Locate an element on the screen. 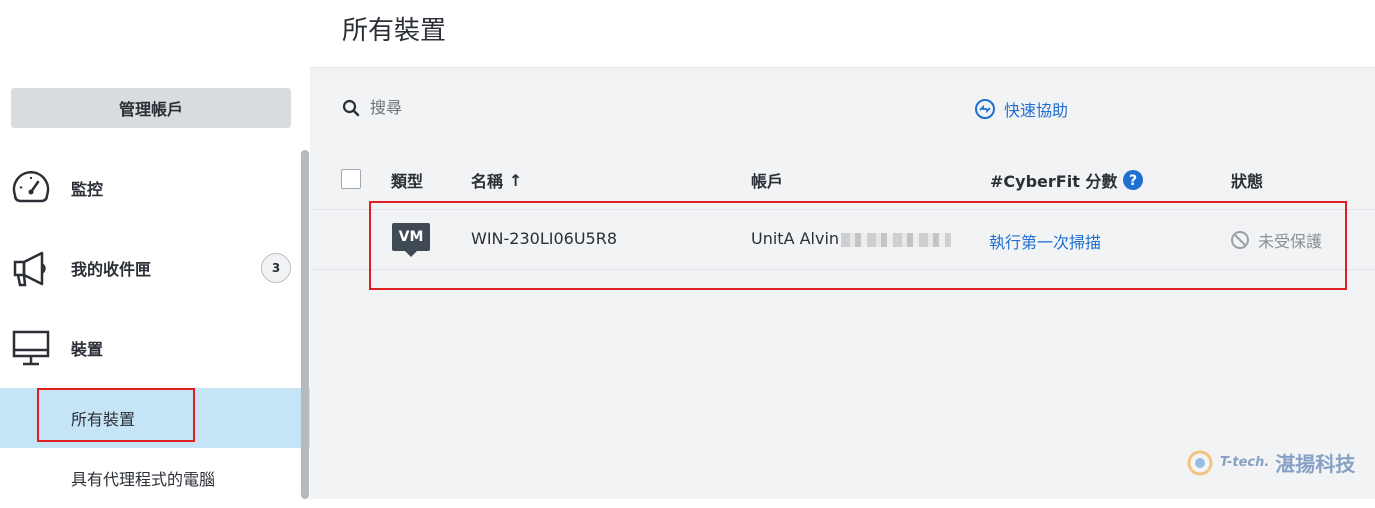 The height and width of the screenshot is (508, 1375). column-header-label: 類型 is located at coordinates (407, 181).